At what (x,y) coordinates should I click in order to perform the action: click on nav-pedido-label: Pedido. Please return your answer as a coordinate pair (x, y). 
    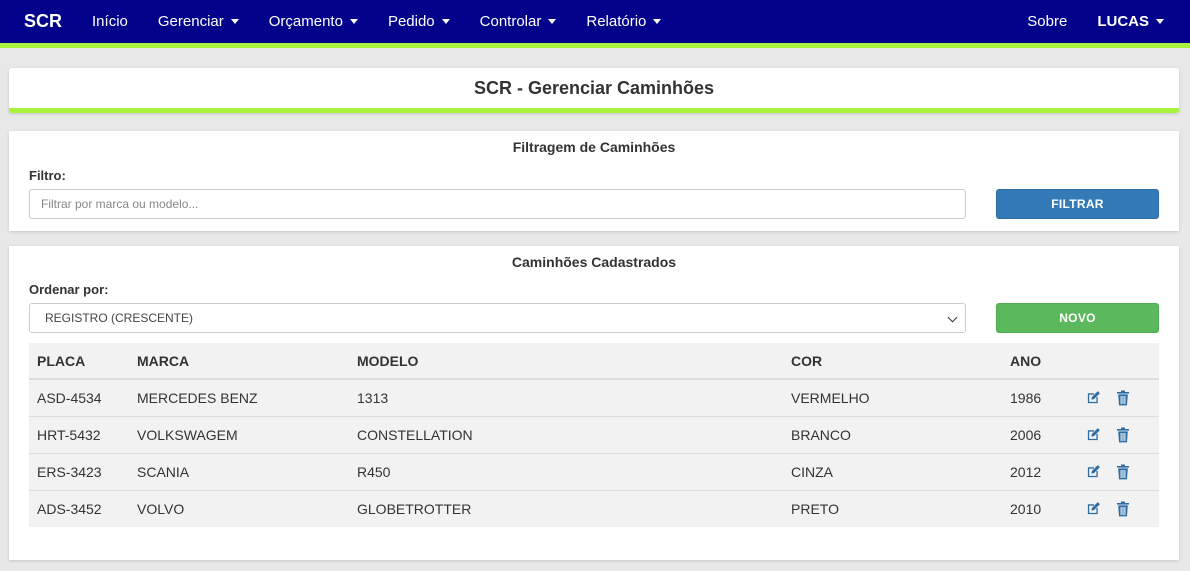
    Looking at the image, I should click on (411, 21).